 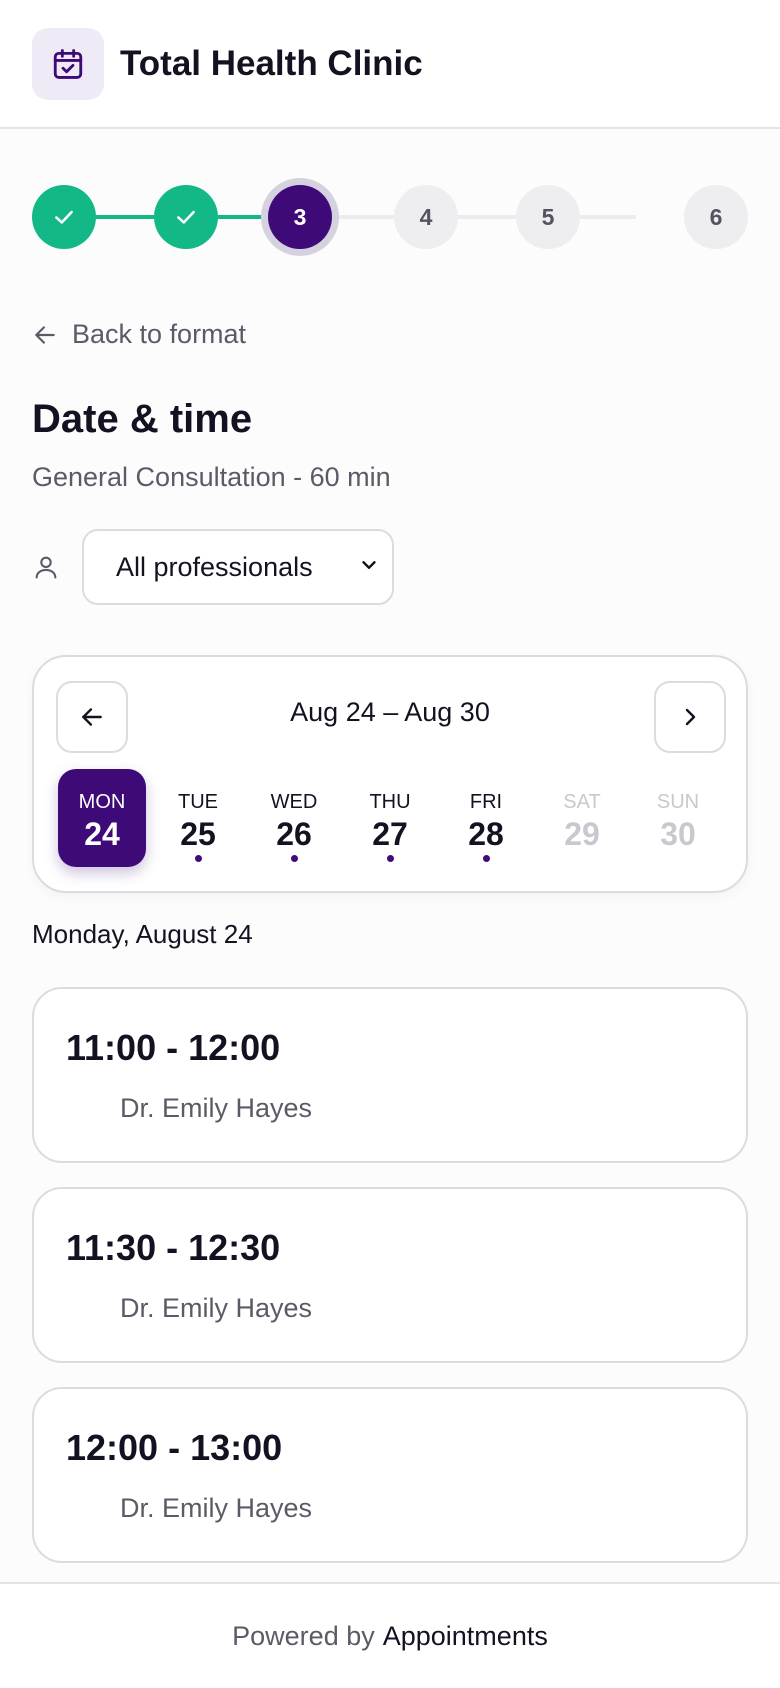 I want to click on day-mon-24: MON 24, so click(x=102, y=818).